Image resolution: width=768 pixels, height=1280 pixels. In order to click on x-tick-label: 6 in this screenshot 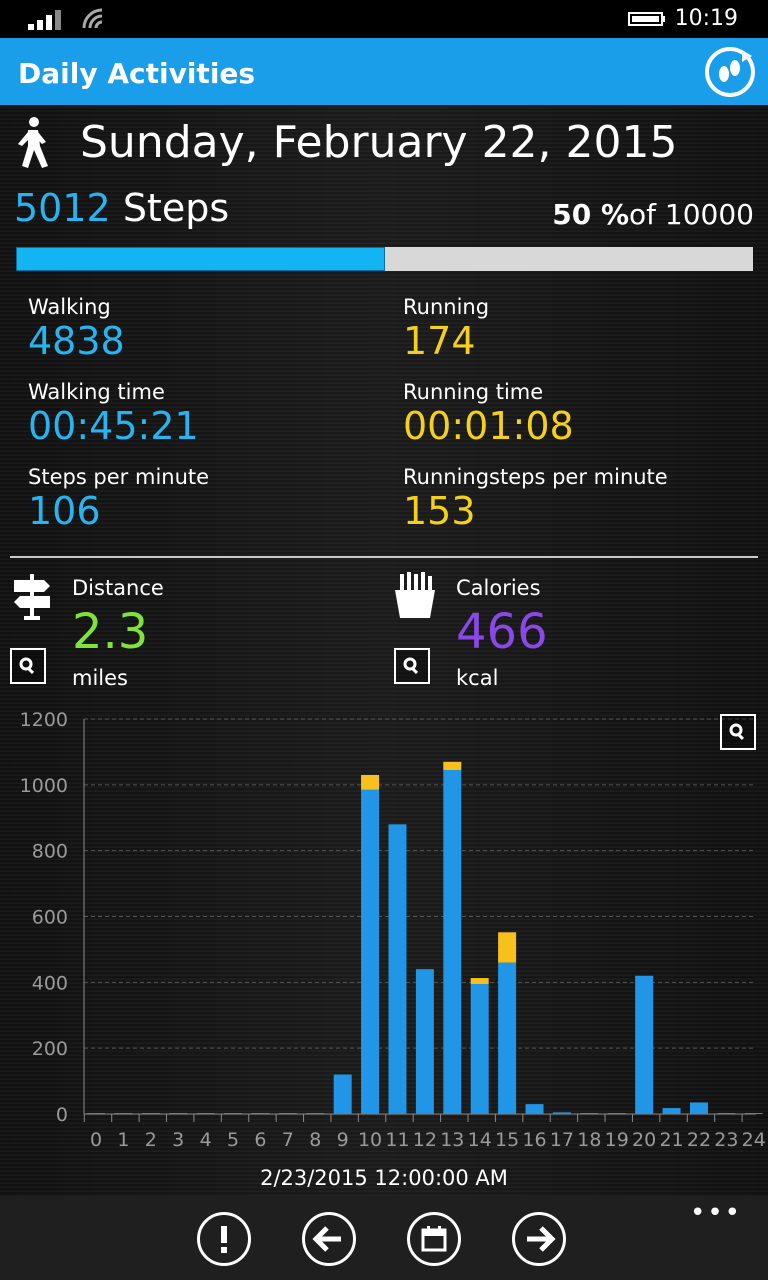, I will do `click(260, 1140)`.